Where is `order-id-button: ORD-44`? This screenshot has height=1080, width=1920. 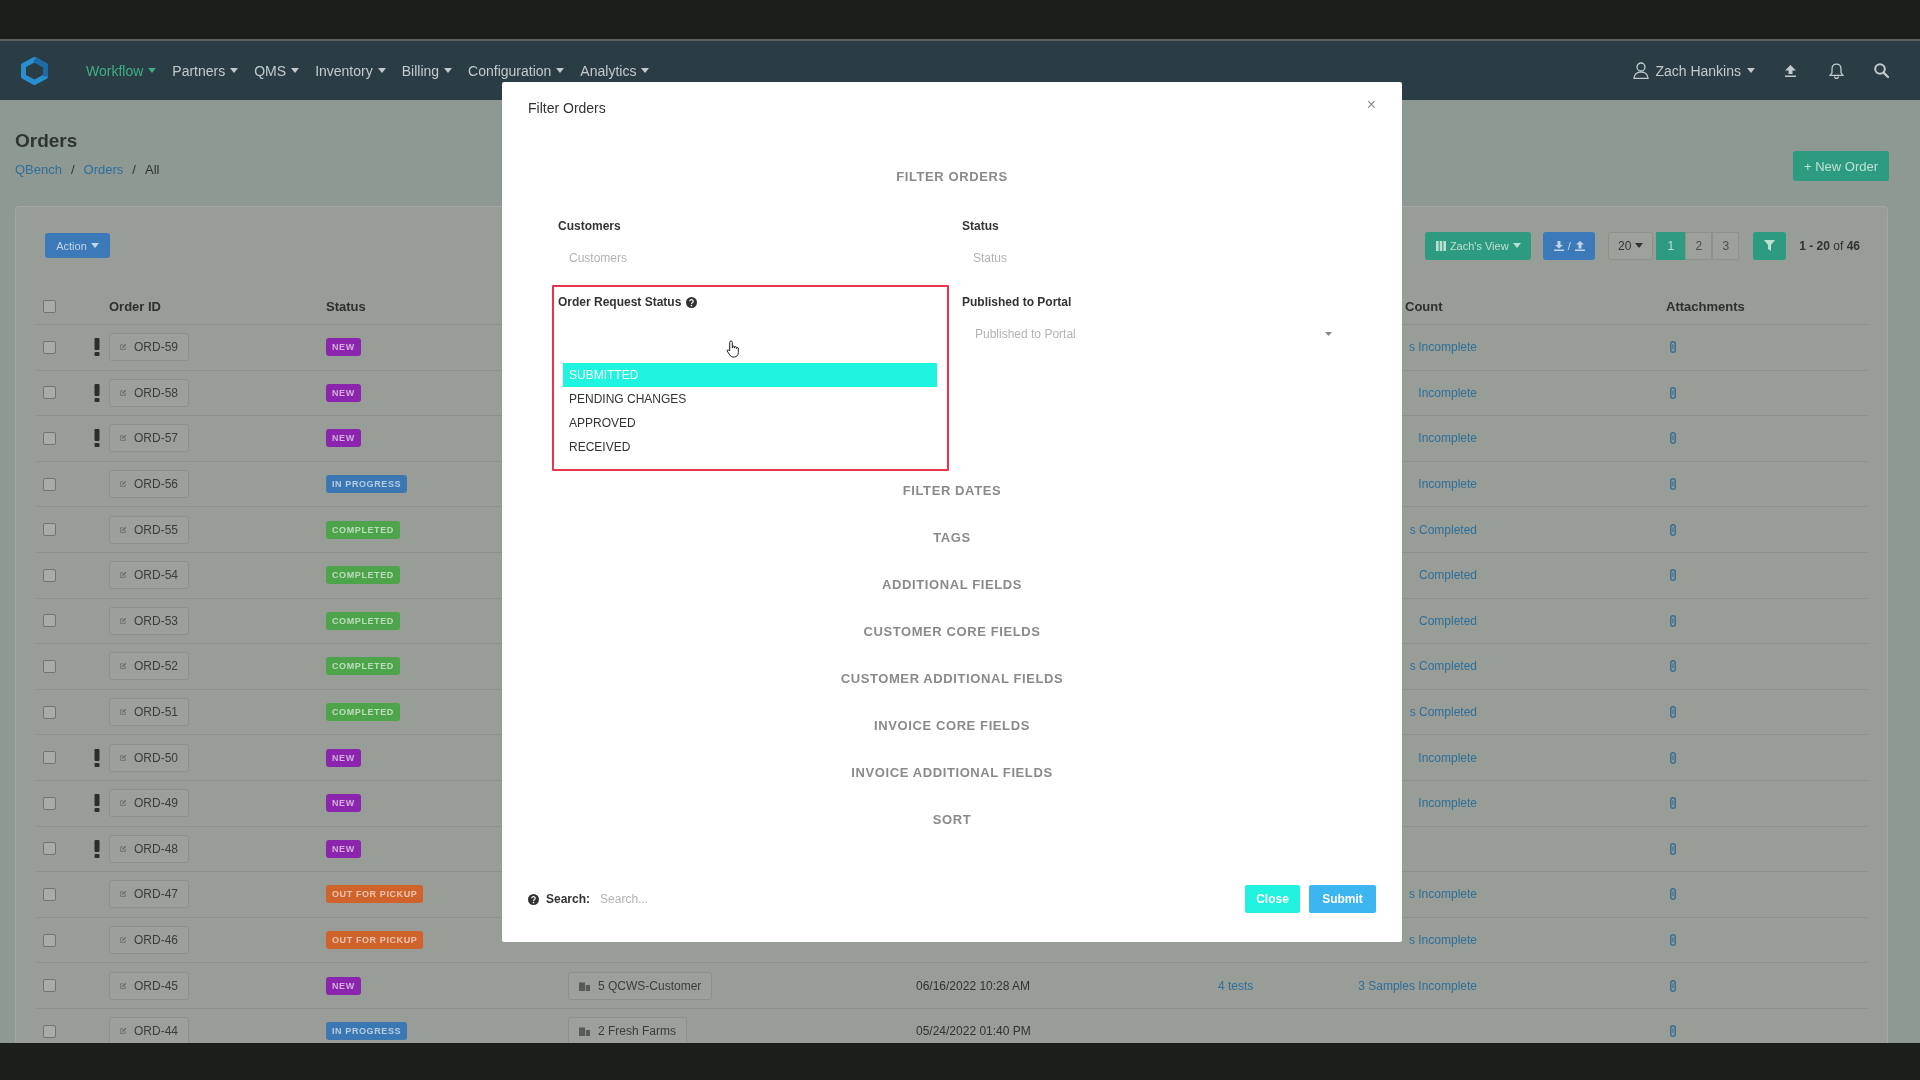 order-id-button: ORD-44 is located at coordinates (149, 1030).